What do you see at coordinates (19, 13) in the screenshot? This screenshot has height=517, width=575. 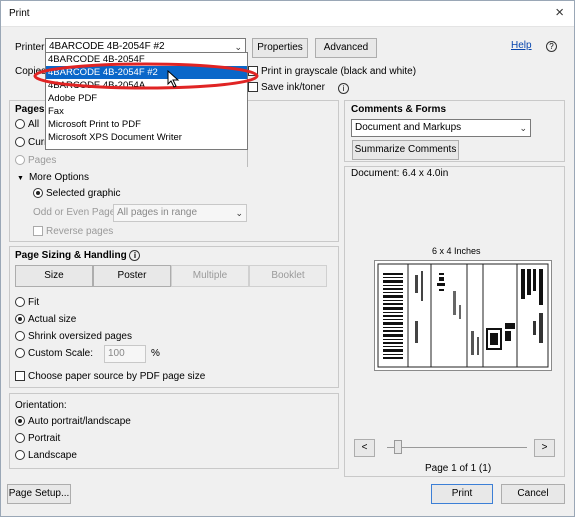 I see `window-title: Print` at bounding box center [19, 13].